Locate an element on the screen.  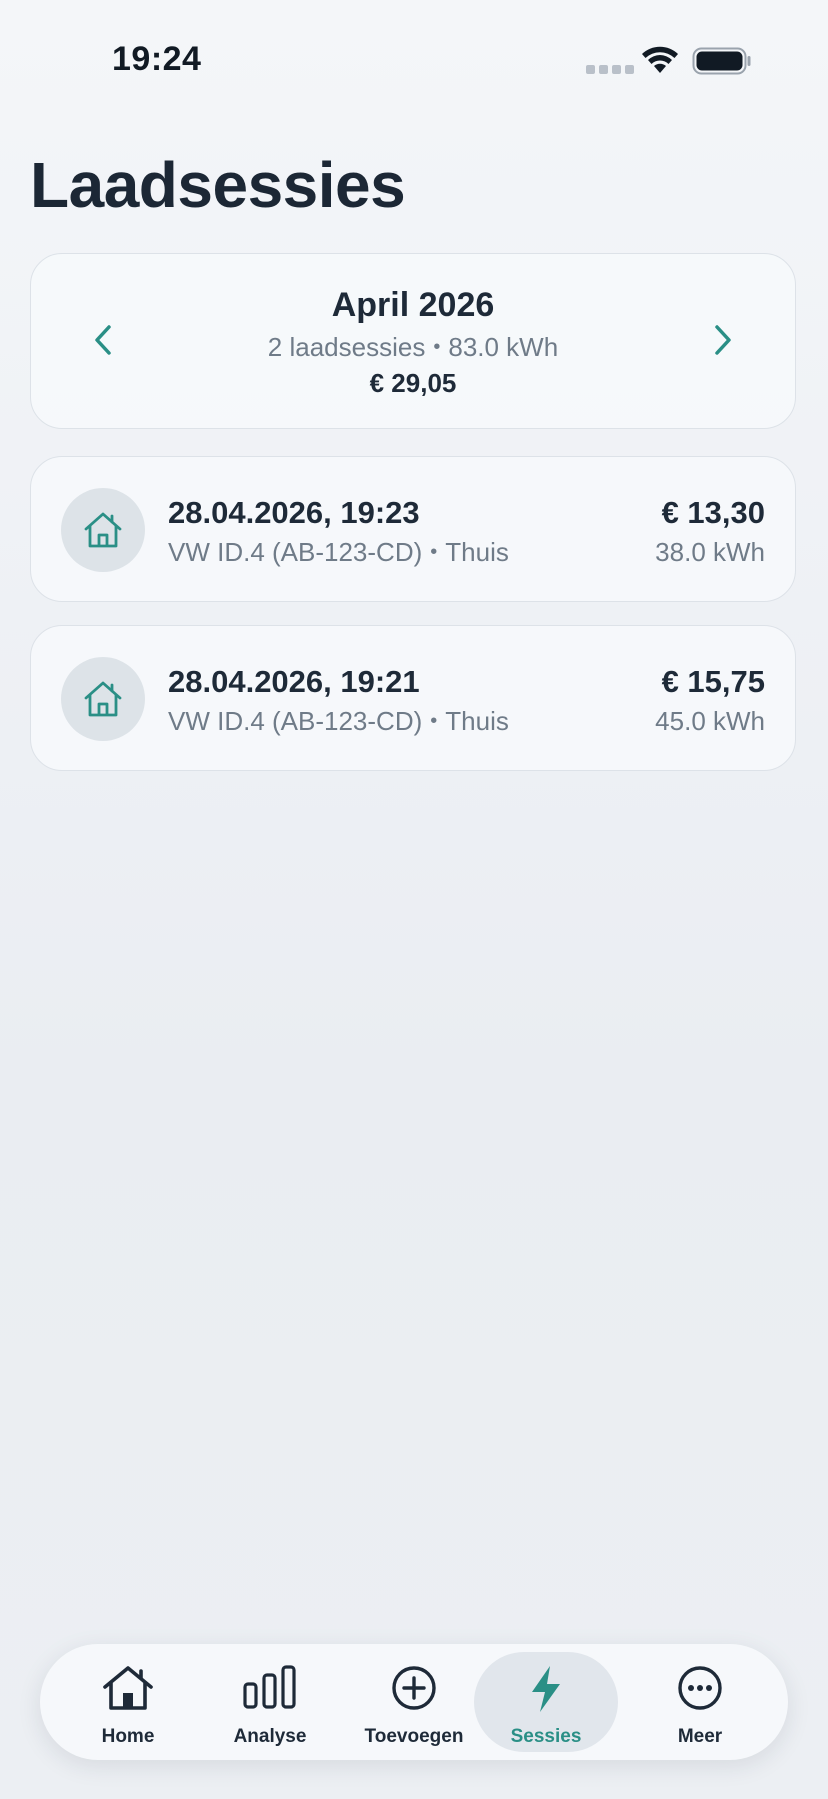
tab-label: Meer is located at coordinates (700, 1736).